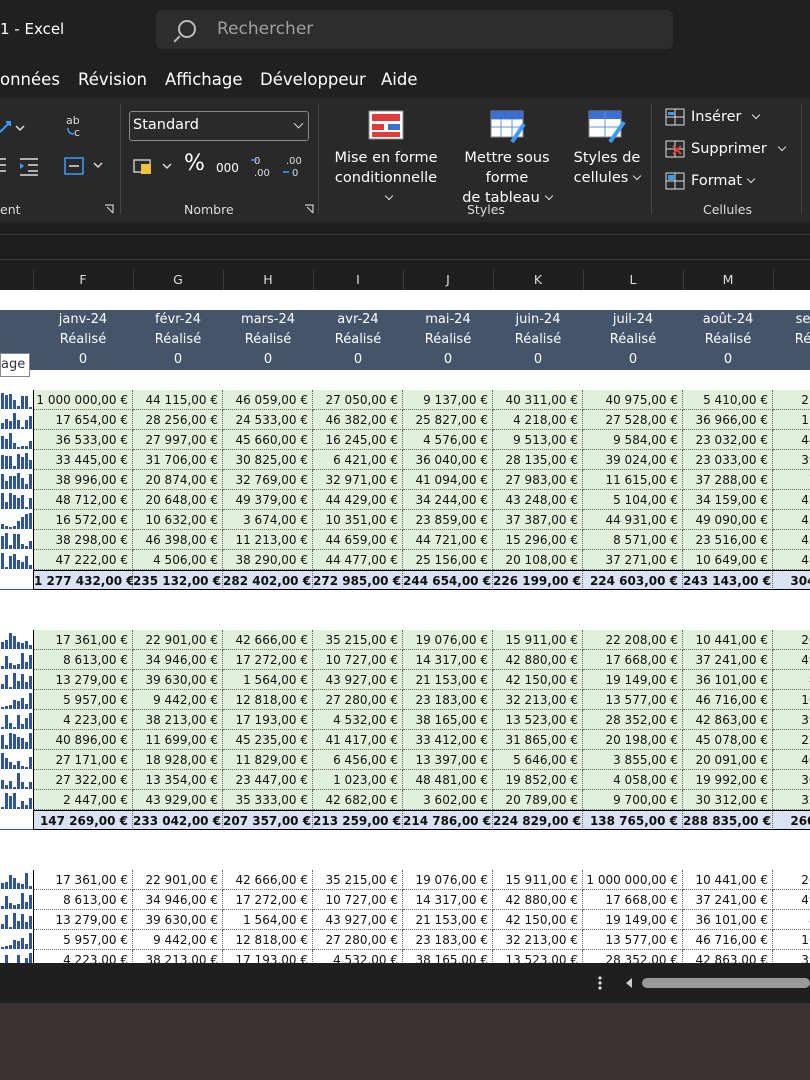  Describe the element at coordinates (448, 580) in the screenshot. I see `total-cell: 244 654,00 €` at that location.